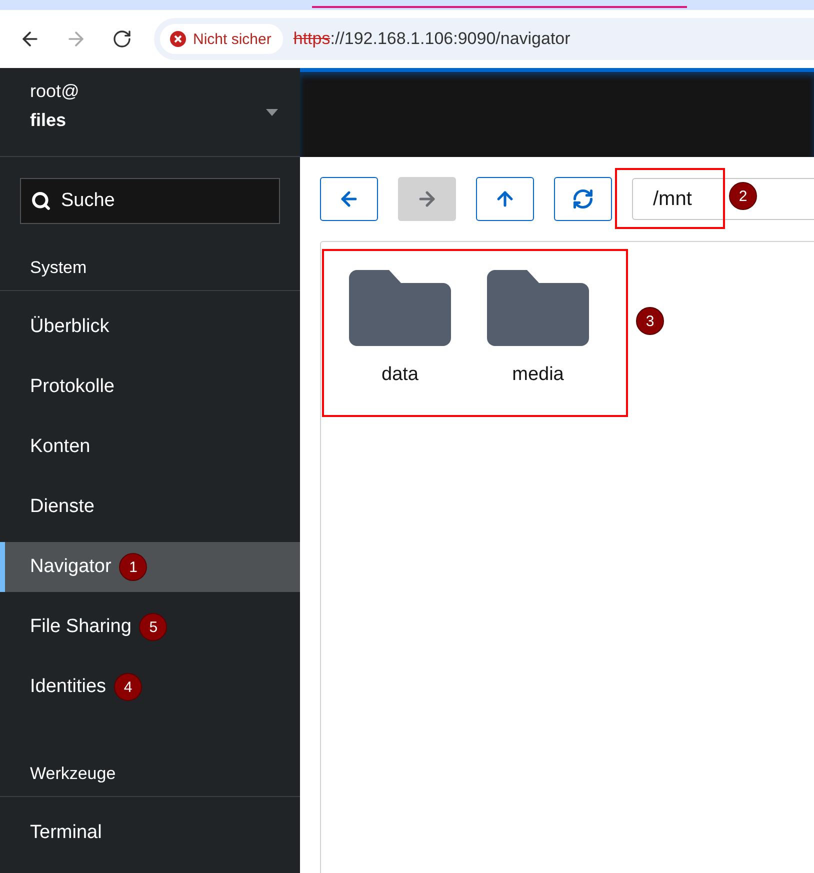 Image resolution: width=814 pixels, height=873 pixels. What do you see at coordinates (68, 687) in the screenshot?
I see `nav-link: Identities` at bounding box center [68, 687].